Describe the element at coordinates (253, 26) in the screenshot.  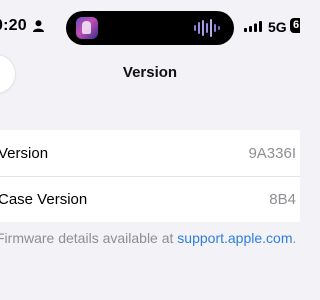
I see `signal-icon` at that location.